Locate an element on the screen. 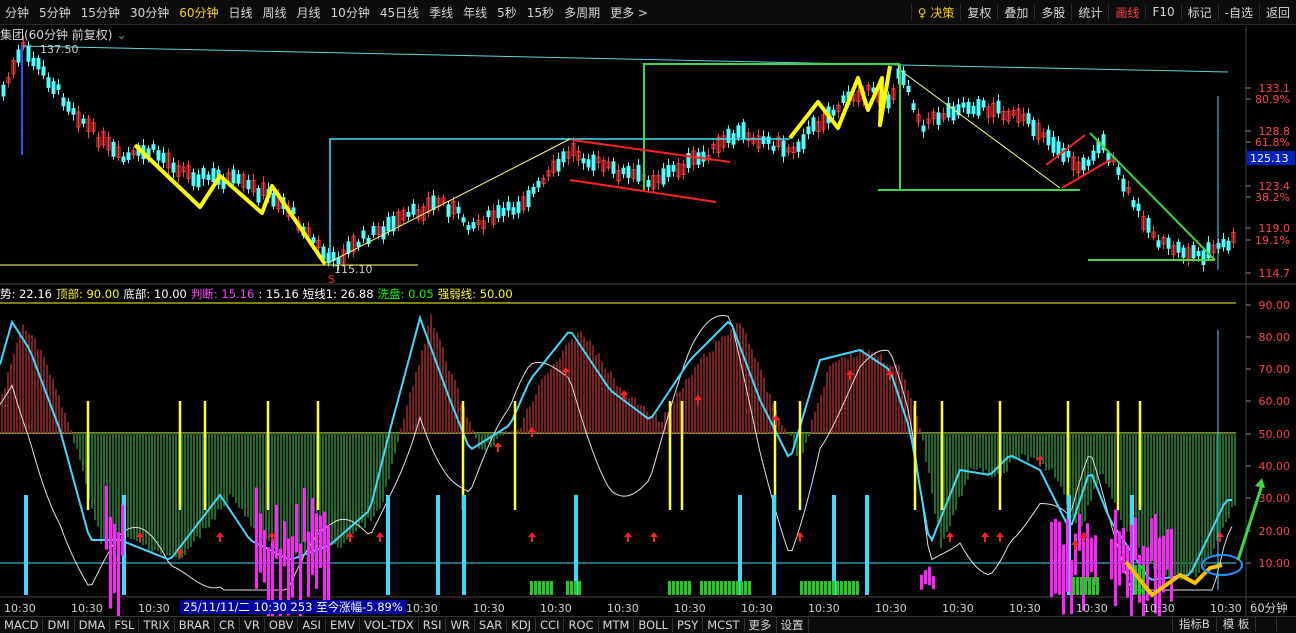  indicator-tab-5: BRAR is located at coordinates (195, 625).